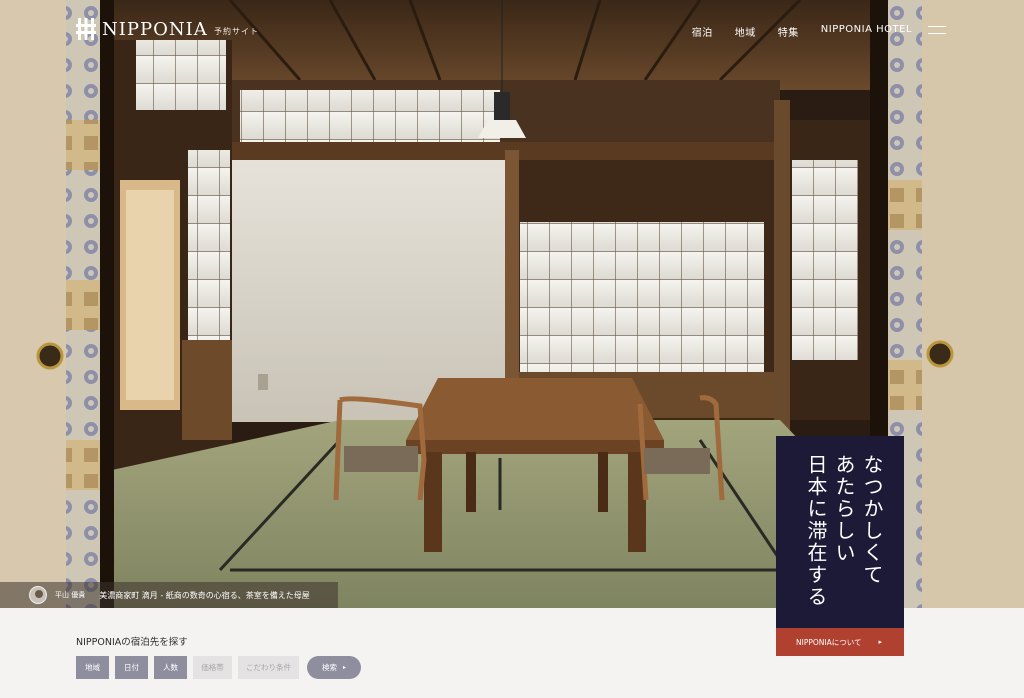 This screenshot has width=1024, height=698. I want to click on logo-mark-icon, so click(86, 29).